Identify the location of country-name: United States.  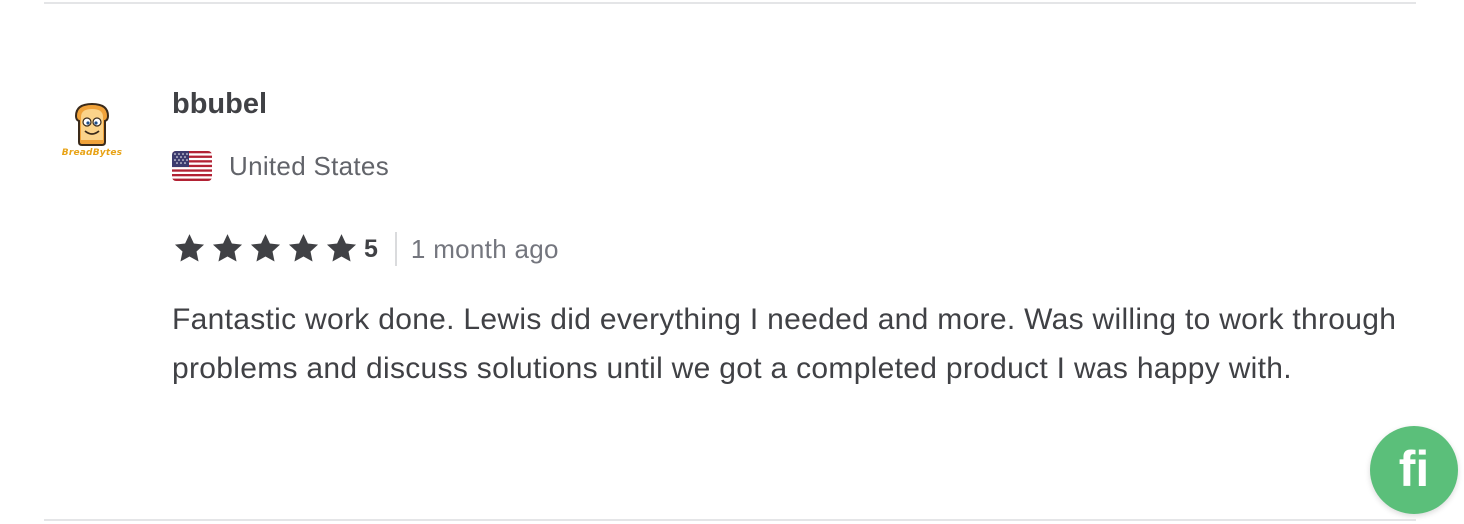
(309, 165).